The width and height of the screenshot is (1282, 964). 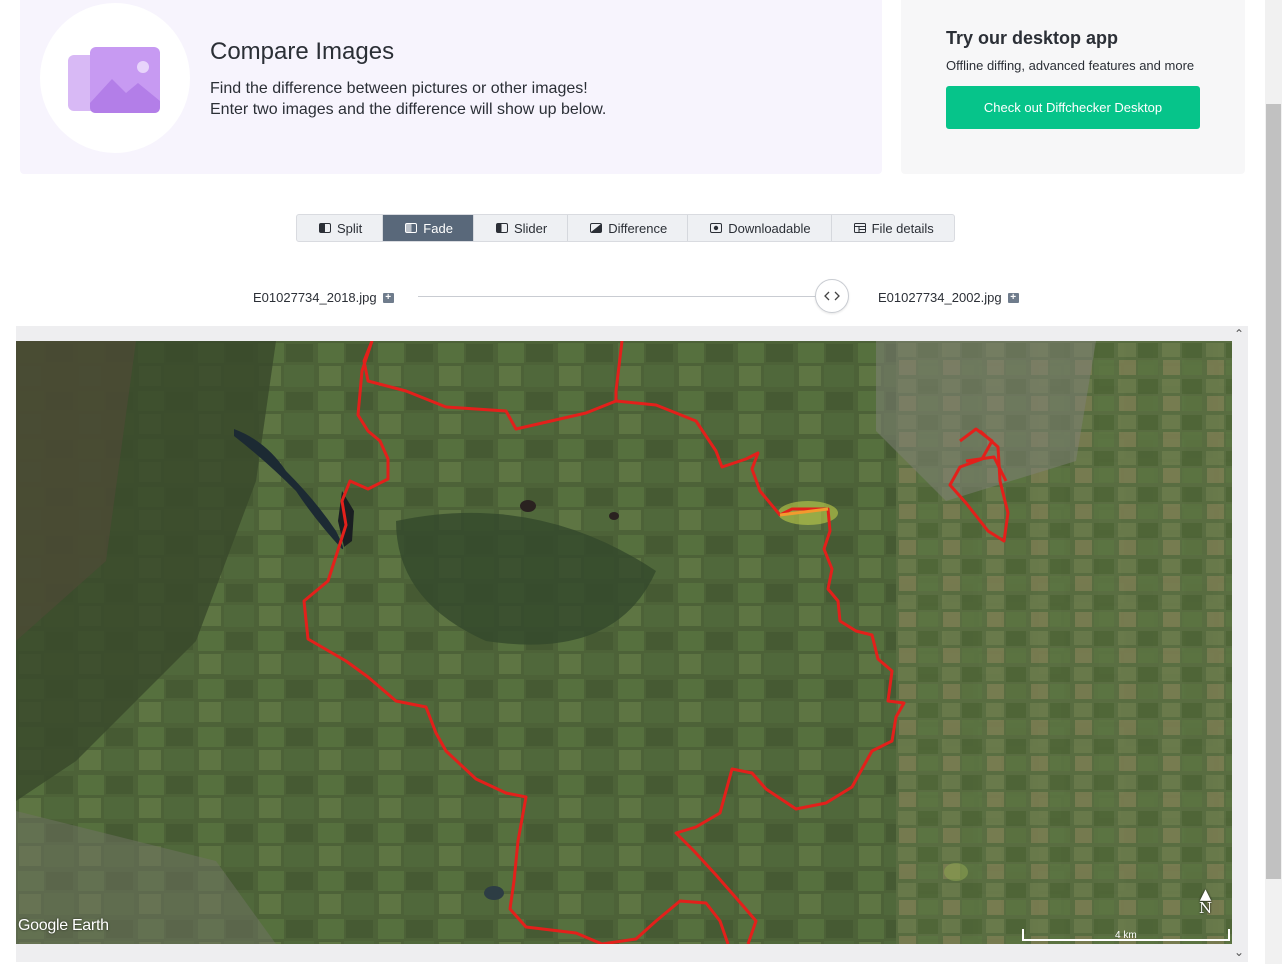 What do you see at coordinates (1073, 107) in the screenshot?
I see `desktop-app-button: Check out Diffchecker Desktop` at bounding box center [1073, 107].